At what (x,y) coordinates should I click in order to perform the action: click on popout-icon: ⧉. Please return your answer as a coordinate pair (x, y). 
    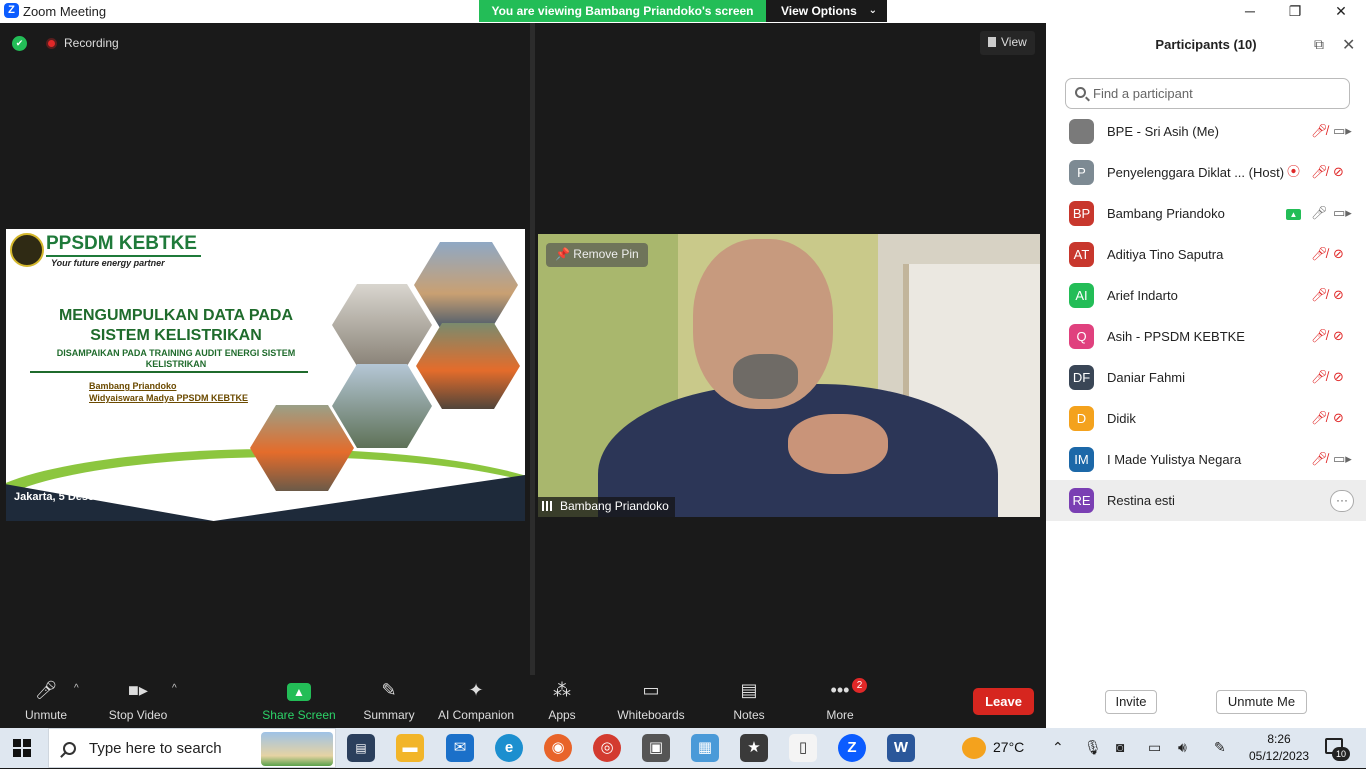
    Looking at the image, I should click on (1319, 44).